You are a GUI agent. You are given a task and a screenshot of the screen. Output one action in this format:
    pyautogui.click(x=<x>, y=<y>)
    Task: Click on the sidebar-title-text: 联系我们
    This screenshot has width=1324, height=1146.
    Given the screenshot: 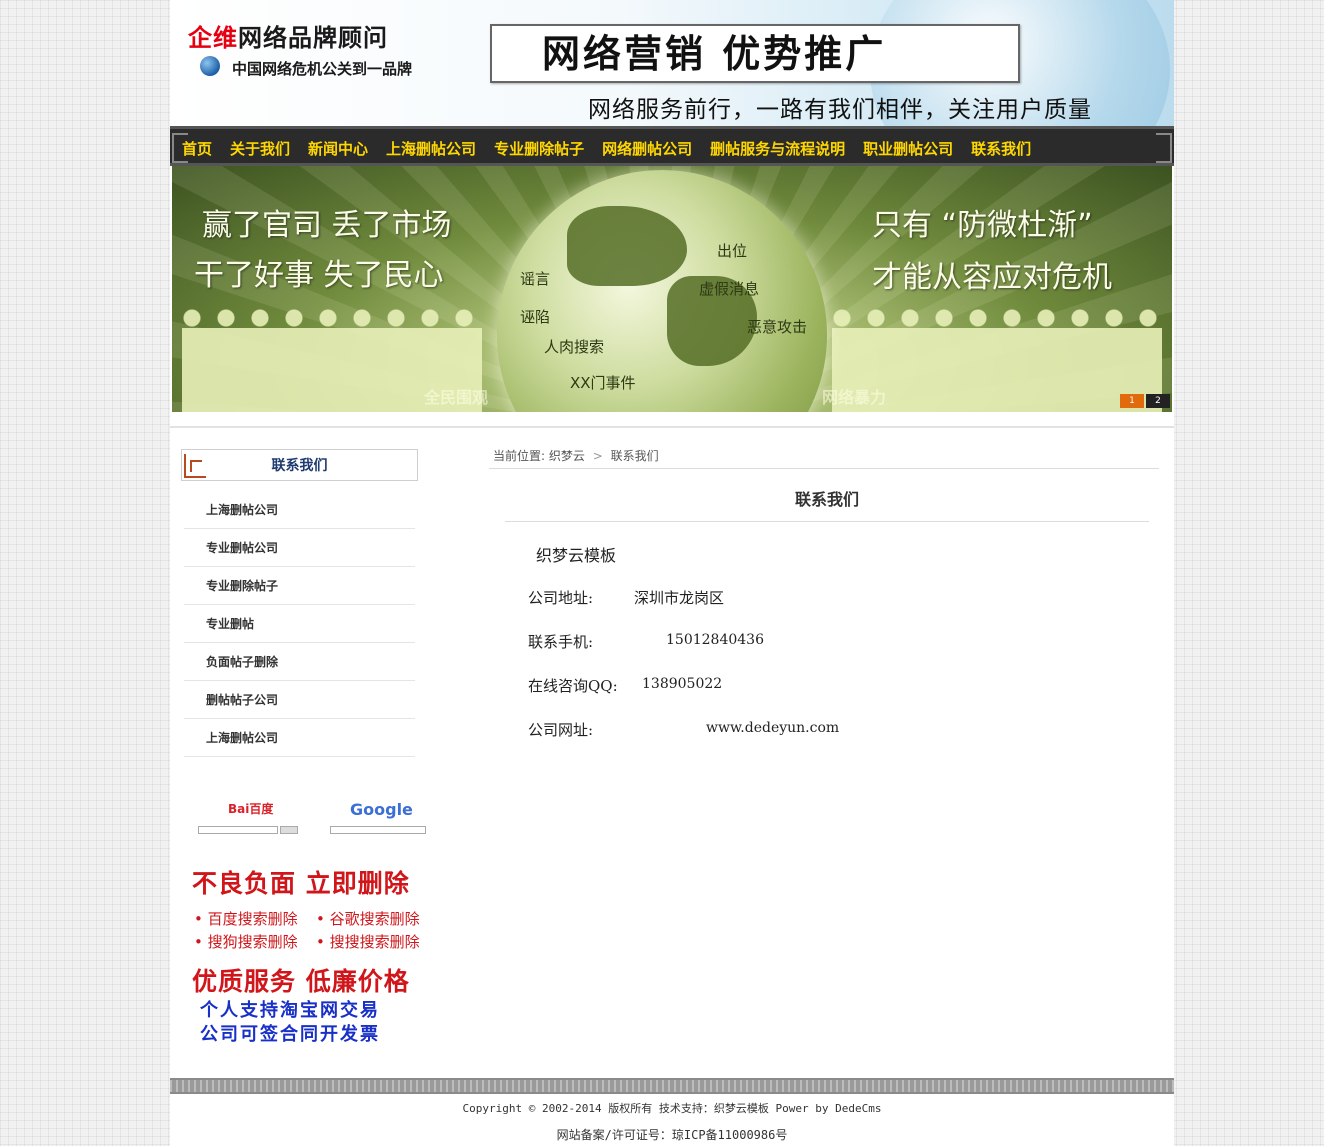 What is the action you would take?
    pyautogui.click(x=299, y=466)
    